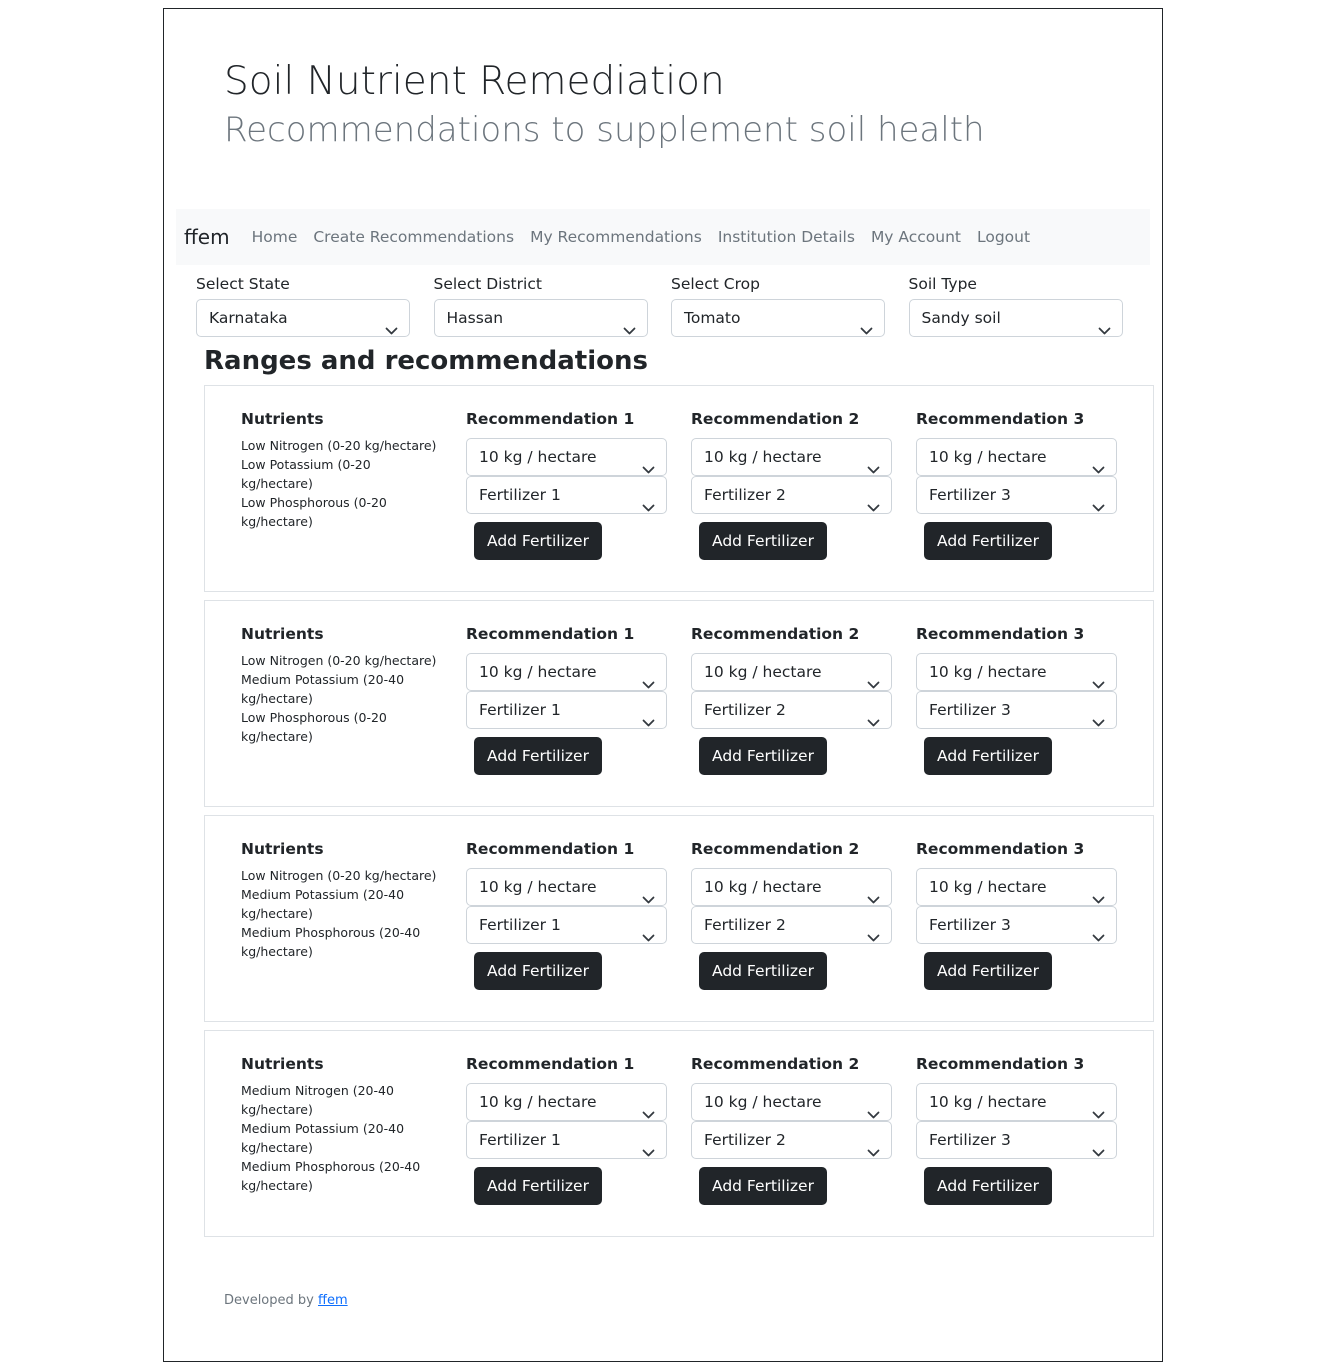  What do you see at coordinates (207, 237) in the screenshot?
I see `navbar-brand: ffem` at bounding box center [207, 237].